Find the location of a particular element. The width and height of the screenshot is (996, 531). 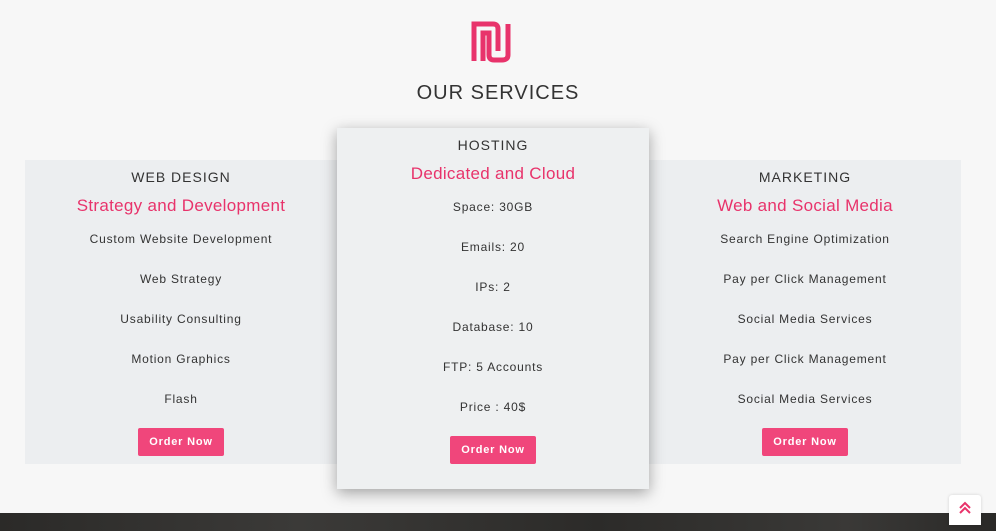

card-title: MARKETING is located at coordinates (805, 177).